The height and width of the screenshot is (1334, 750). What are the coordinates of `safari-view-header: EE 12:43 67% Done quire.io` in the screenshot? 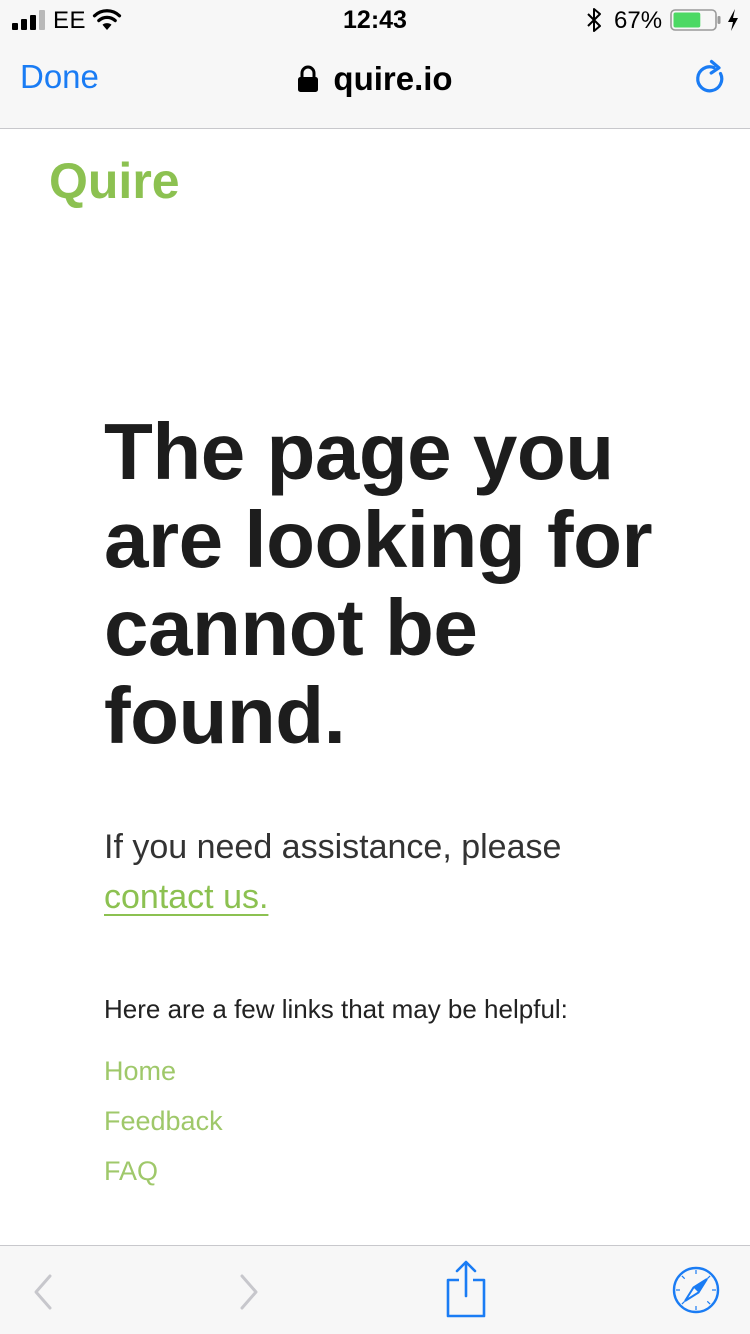 It's located at (375, 64).